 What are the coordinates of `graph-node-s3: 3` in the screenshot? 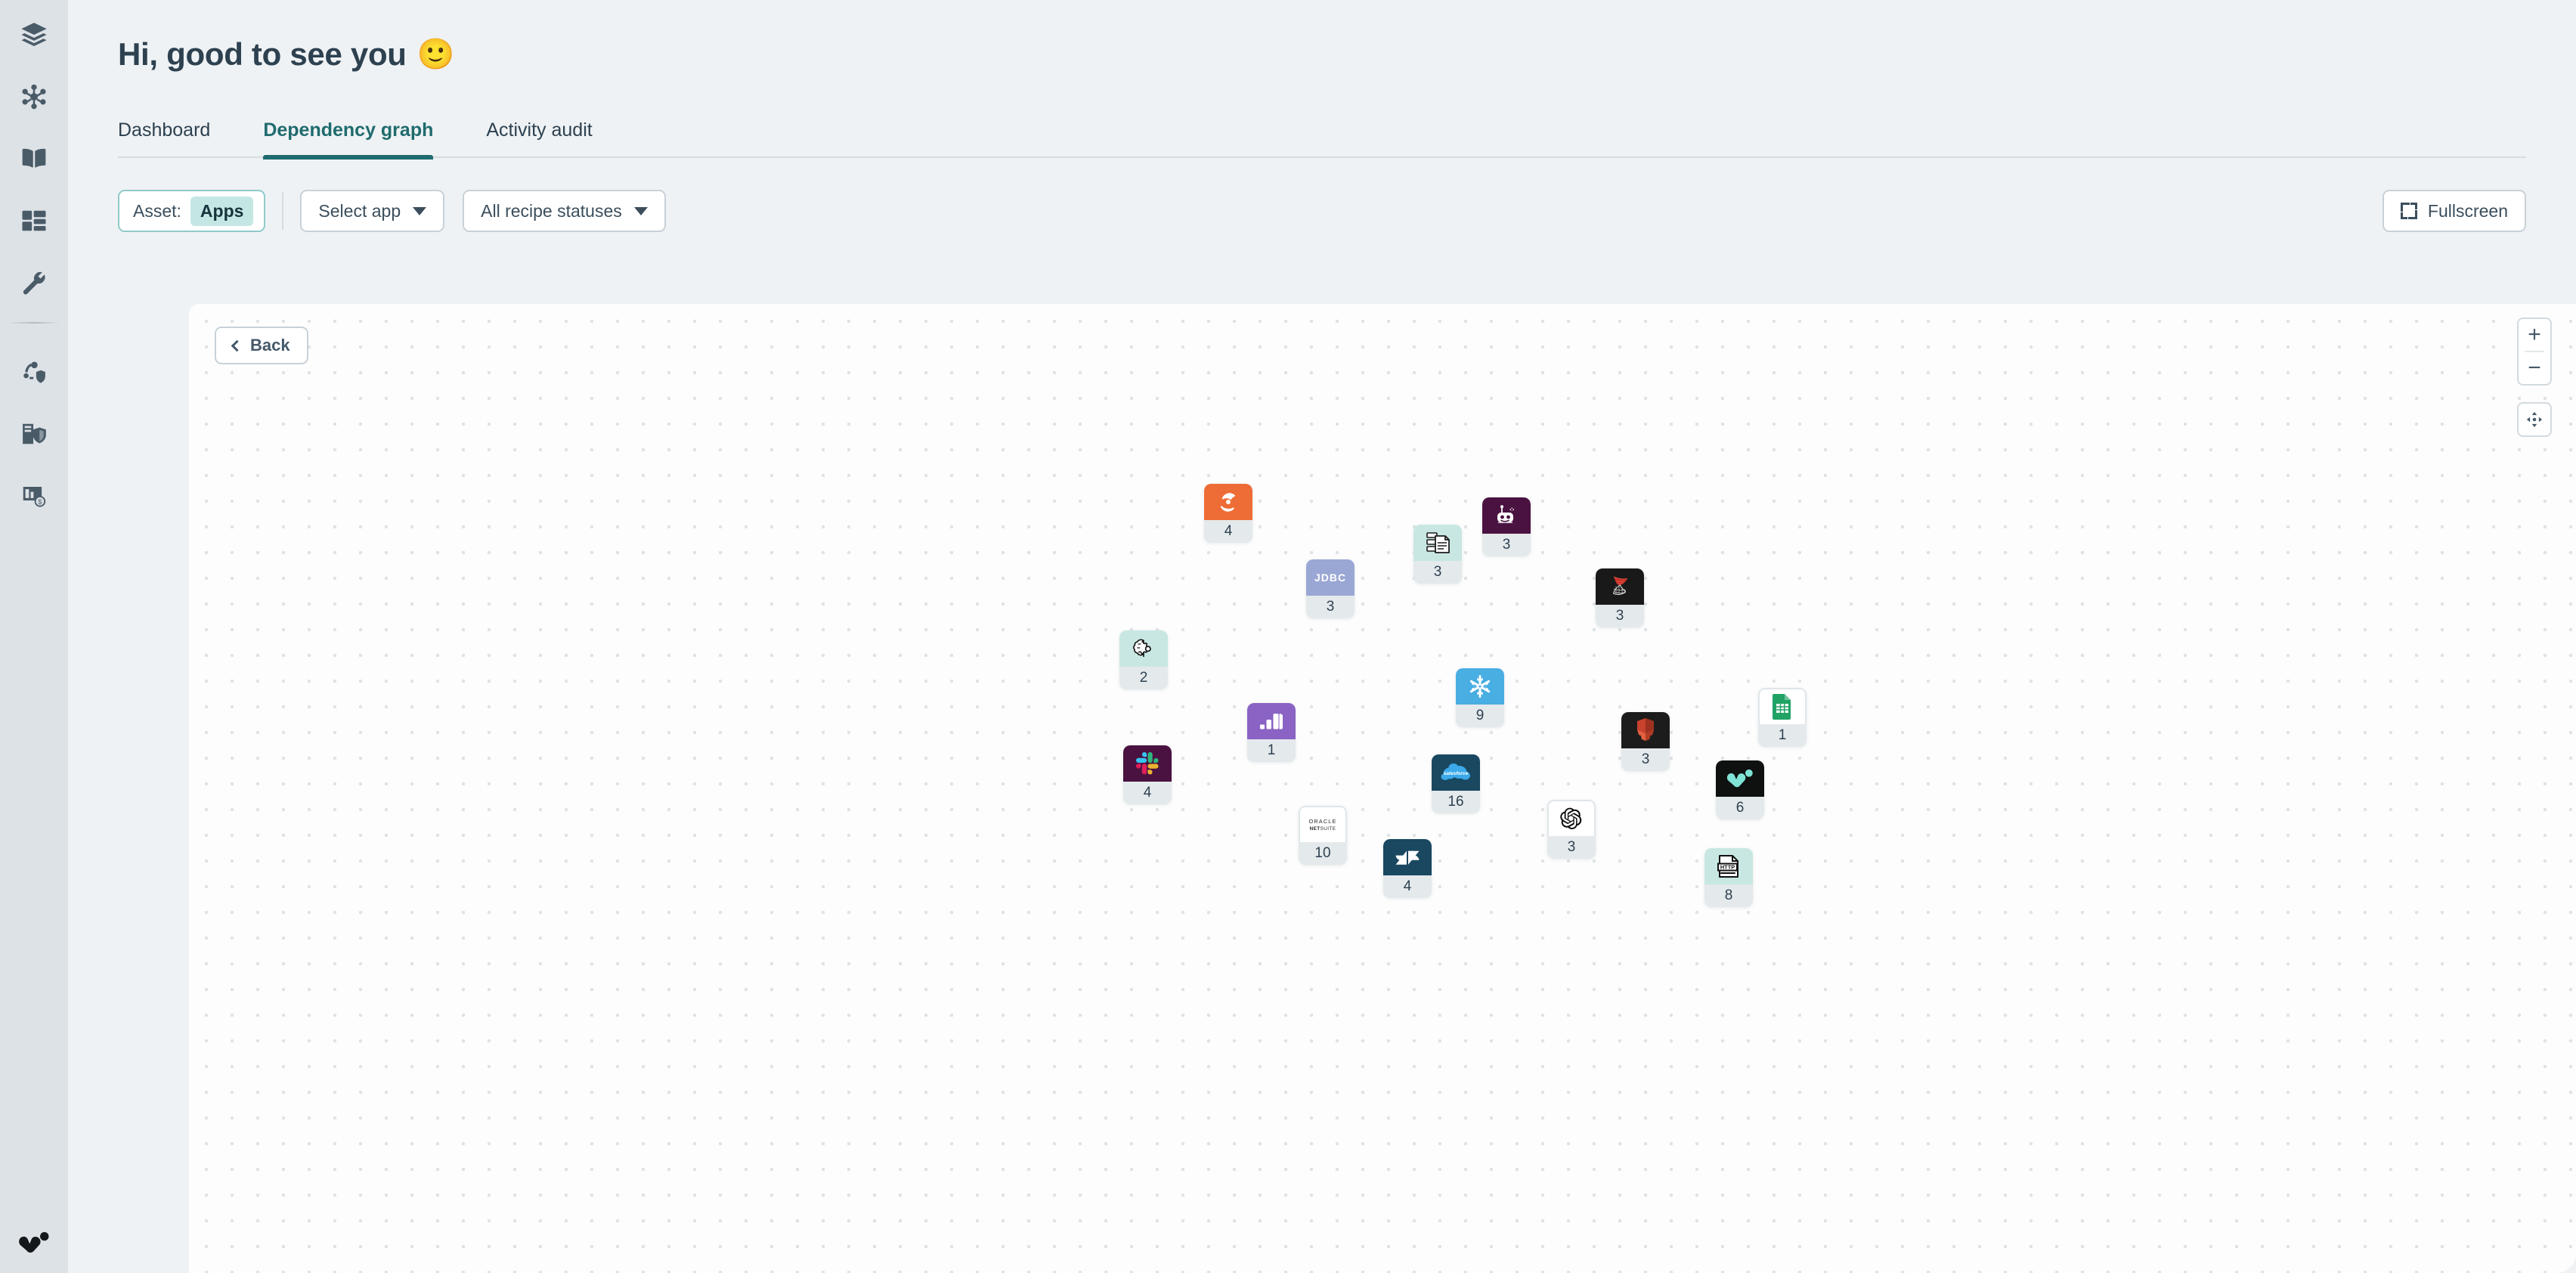 It's located at (1645, 741).